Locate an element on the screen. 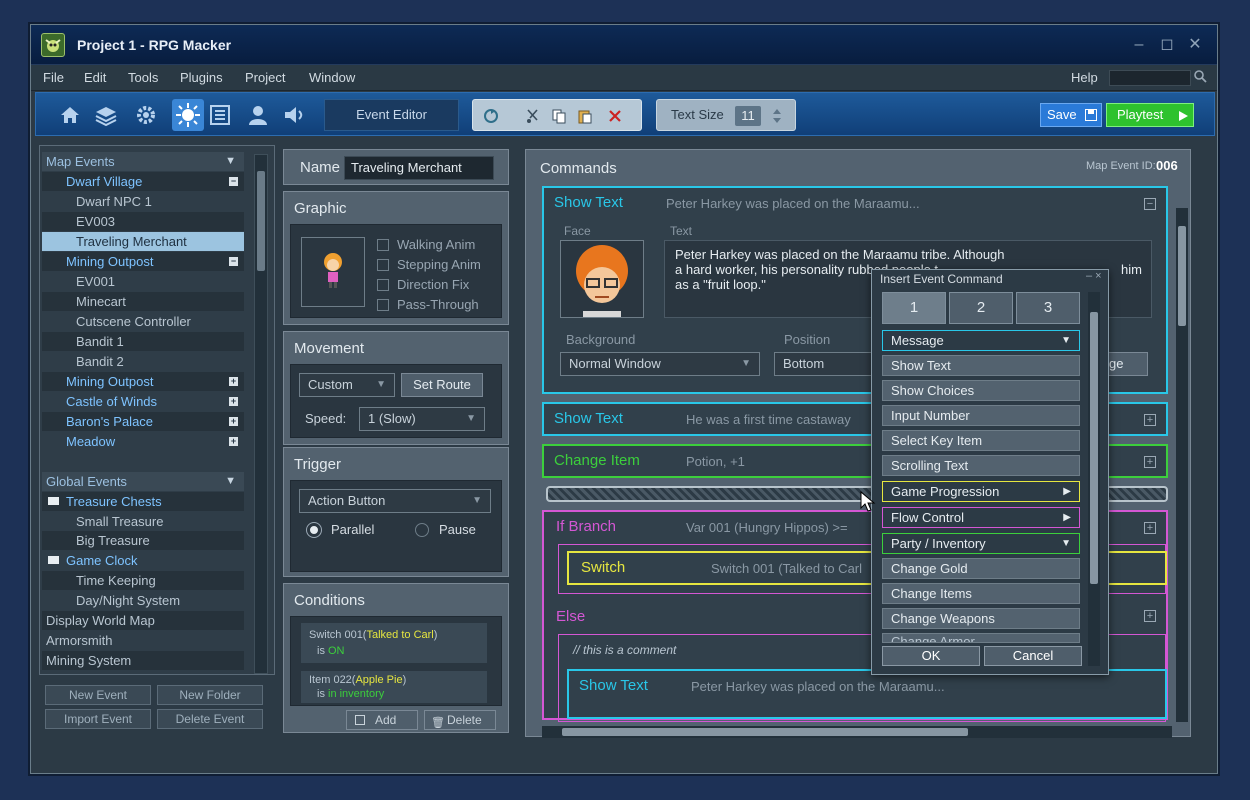 The height and width of the screenshot is (800, 1250). movement-type-dropdown: Custom ▼ is located at coordinates (347, 385).